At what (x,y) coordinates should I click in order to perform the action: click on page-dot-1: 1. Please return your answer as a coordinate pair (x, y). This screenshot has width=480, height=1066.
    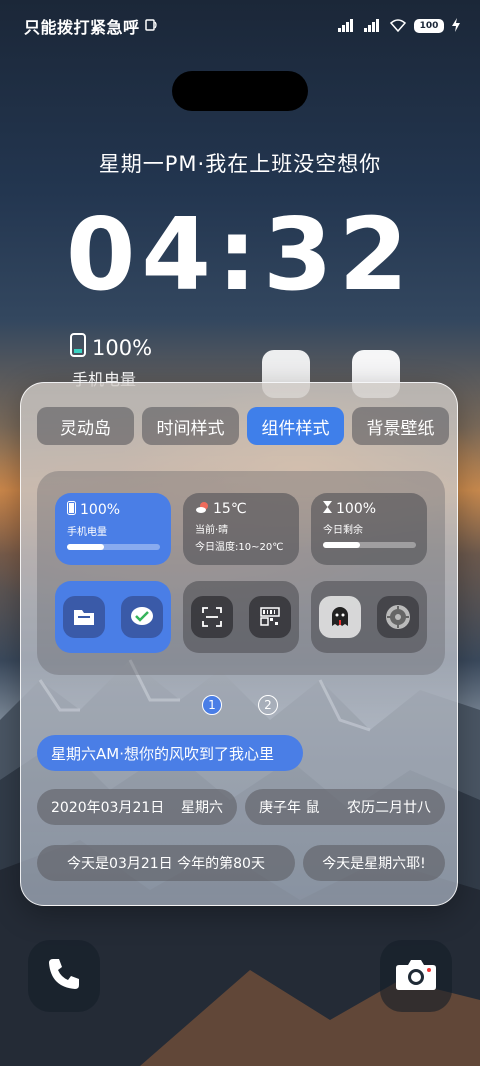
    Looking at the image, I should click on (212, 705).